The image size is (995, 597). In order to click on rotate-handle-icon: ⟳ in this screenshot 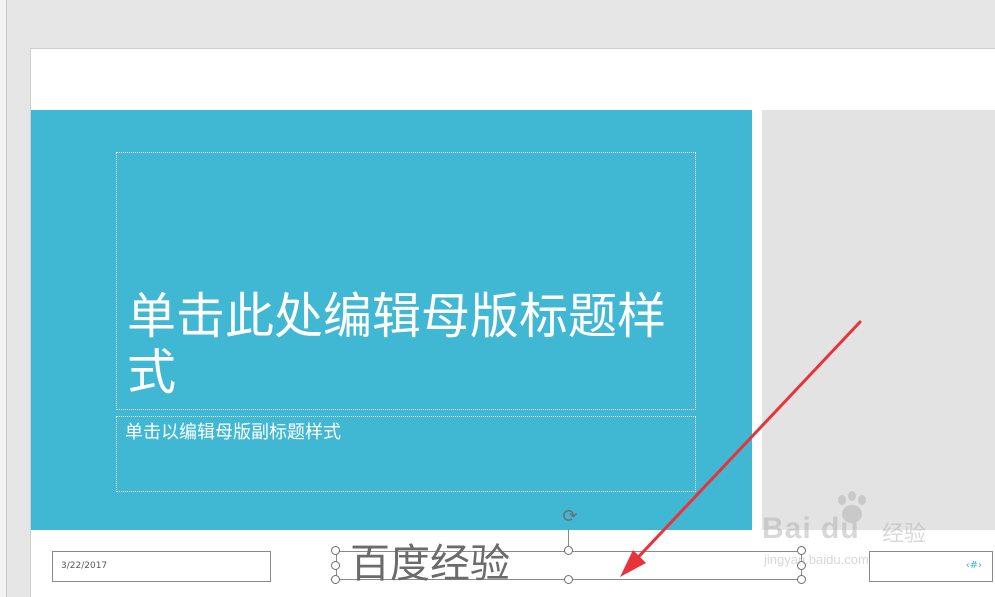, I will do `click(570, 517)`.